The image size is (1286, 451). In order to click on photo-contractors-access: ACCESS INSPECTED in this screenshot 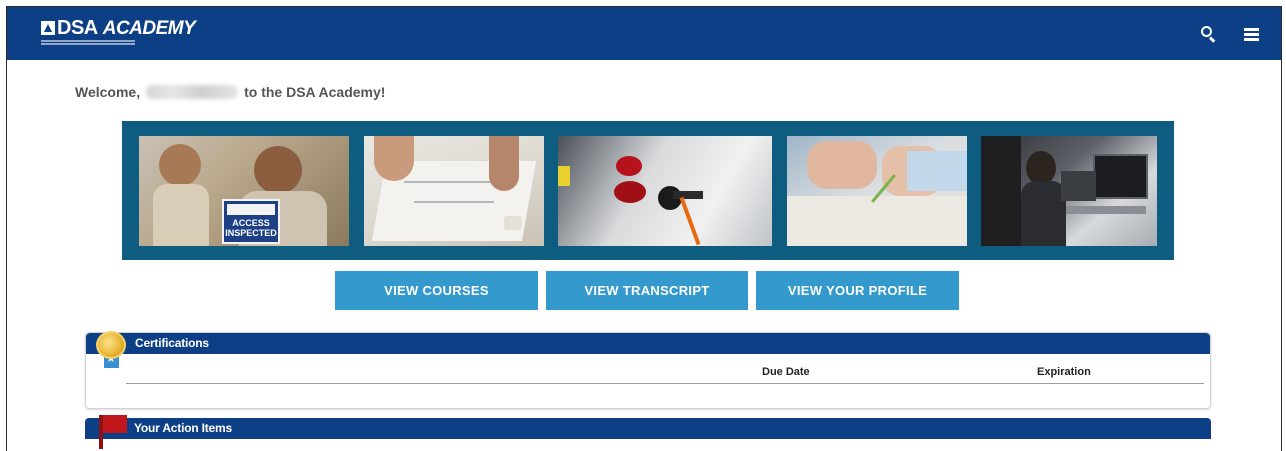, I will do `click(244, 191)`.